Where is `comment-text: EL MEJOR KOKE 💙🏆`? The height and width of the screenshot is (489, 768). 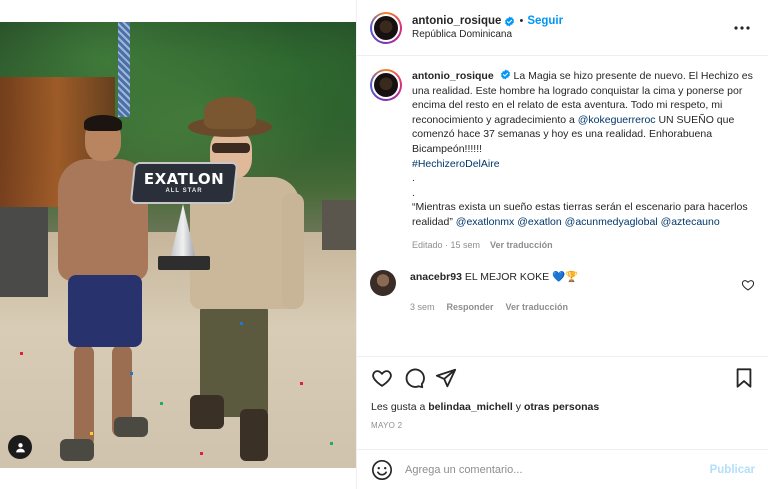
comment-text: EL MEJOR KOKE 💙🏆 is located at coordinates (521, 277).